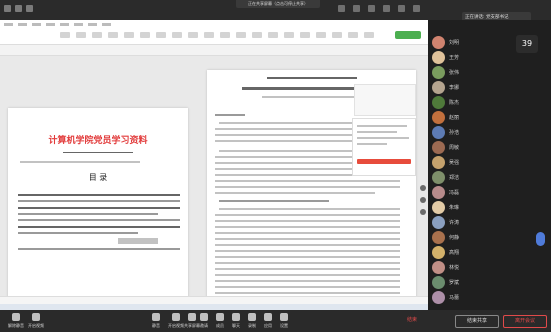 The width and height of the screenshot is (551, 332). I want to click on leave-meeting-button: 离开会议, so click(525, 321).